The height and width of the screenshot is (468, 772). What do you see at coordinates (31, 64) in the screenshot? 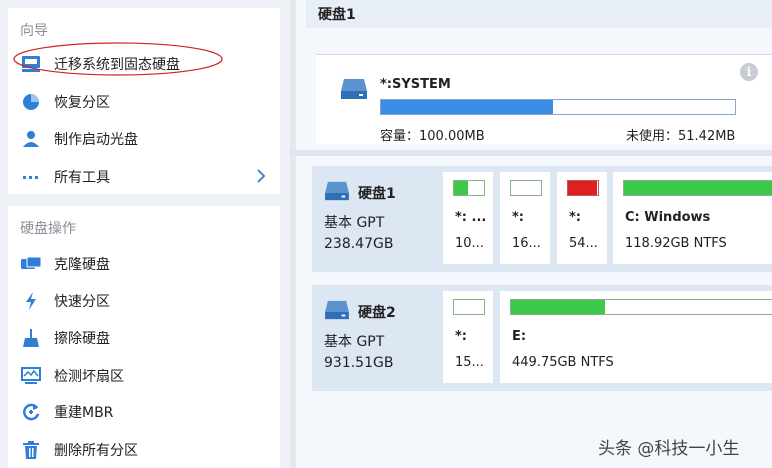
I see `migrate-disk-icon` at bounding box center [31, 64].